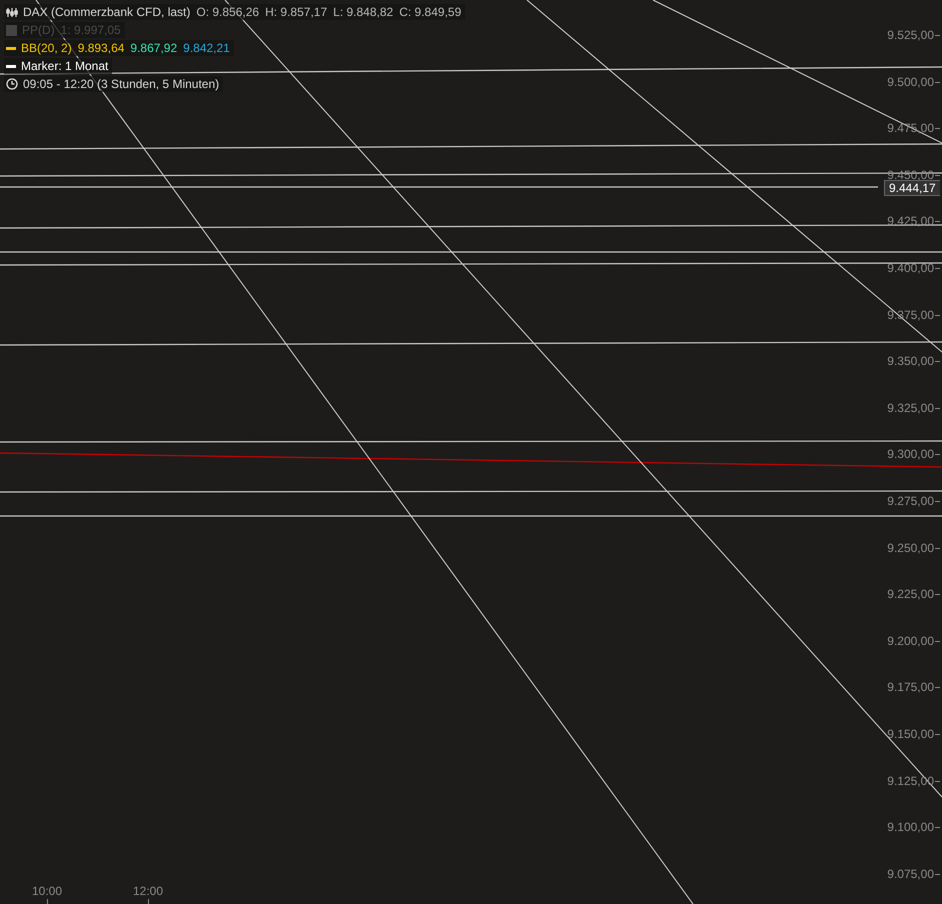 The height and width of the screenshot is (904, 942). I want to click on legend-label: 09:05 - 12:20 (3 Stunden, 5 Minuten), so click(121, 84).